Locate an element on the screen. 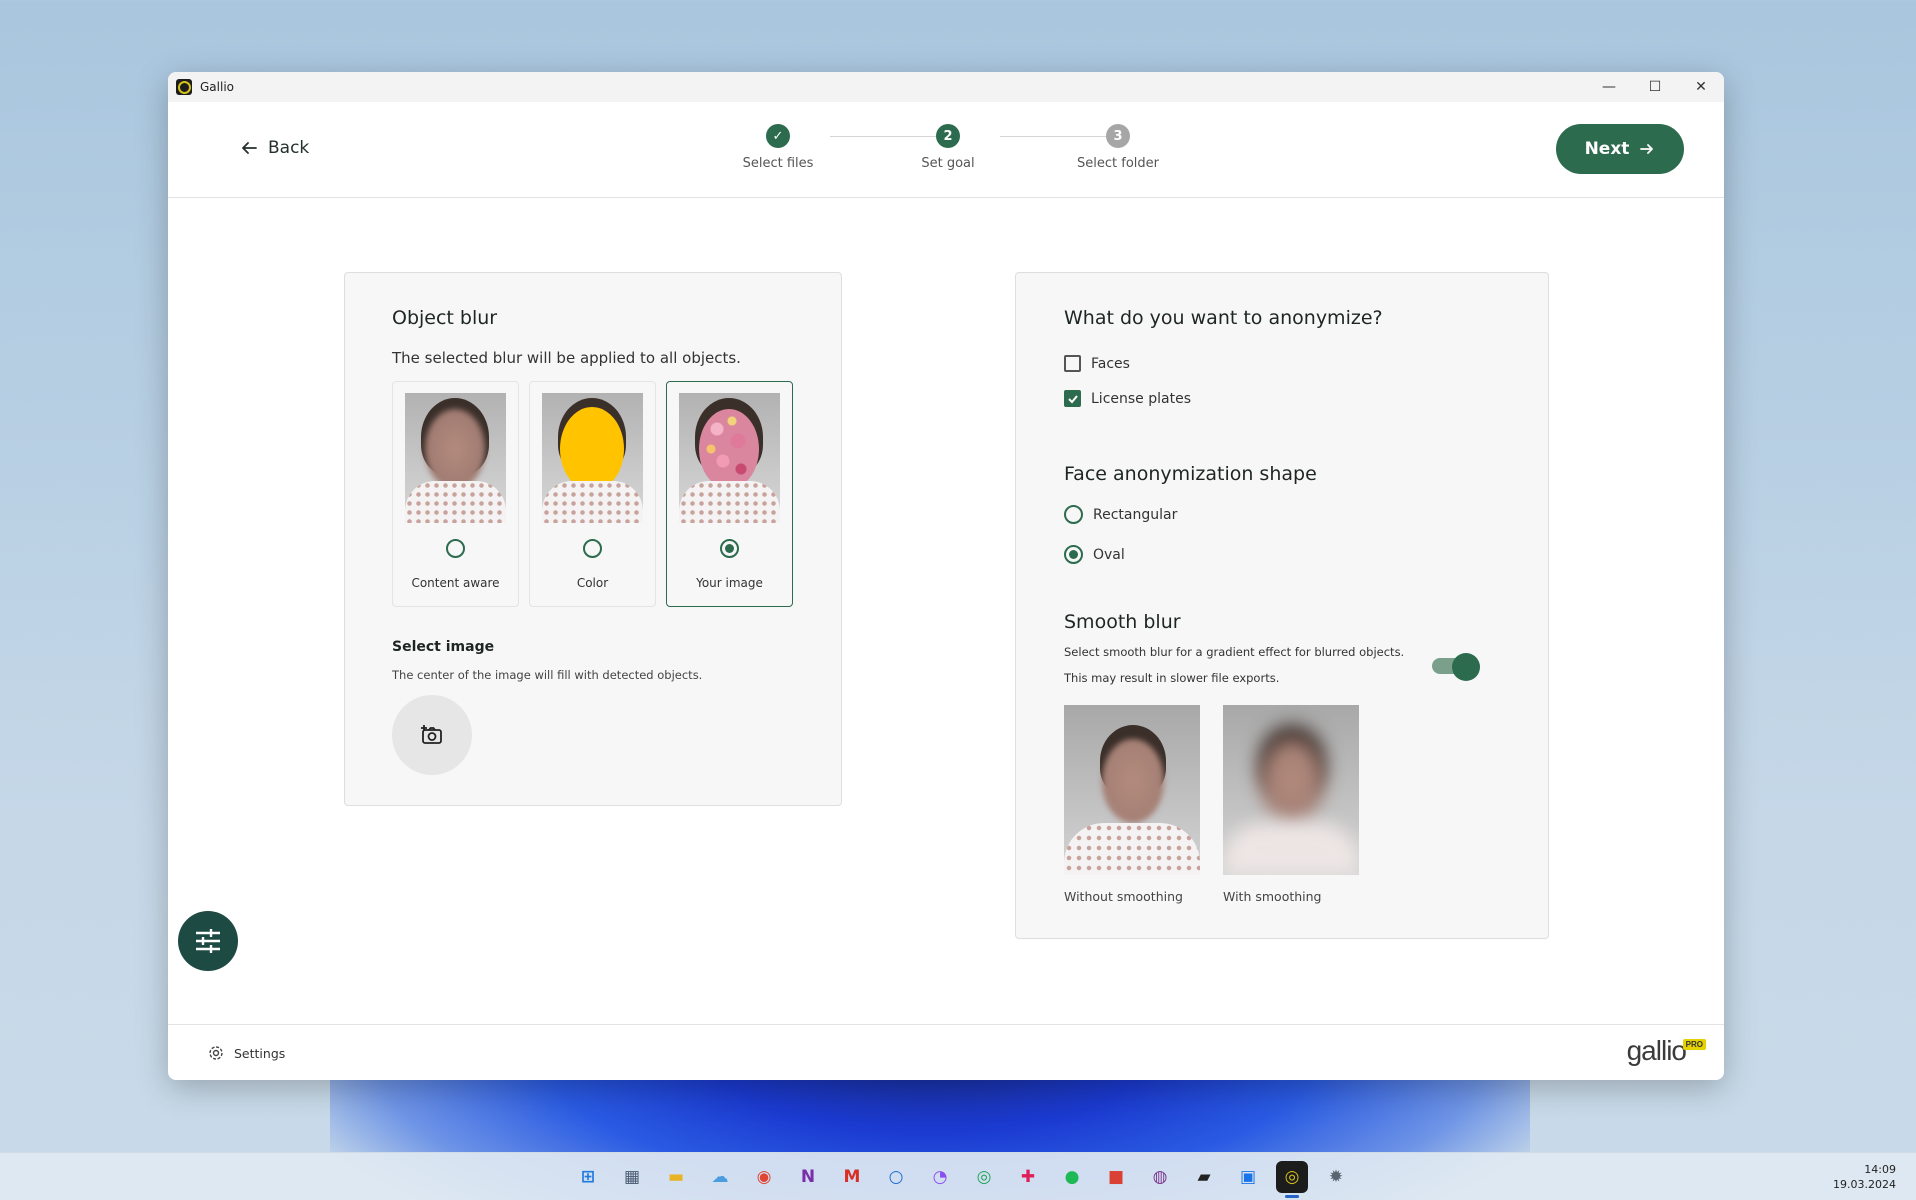  step-label: Select files is located at coordinates (778, 163).